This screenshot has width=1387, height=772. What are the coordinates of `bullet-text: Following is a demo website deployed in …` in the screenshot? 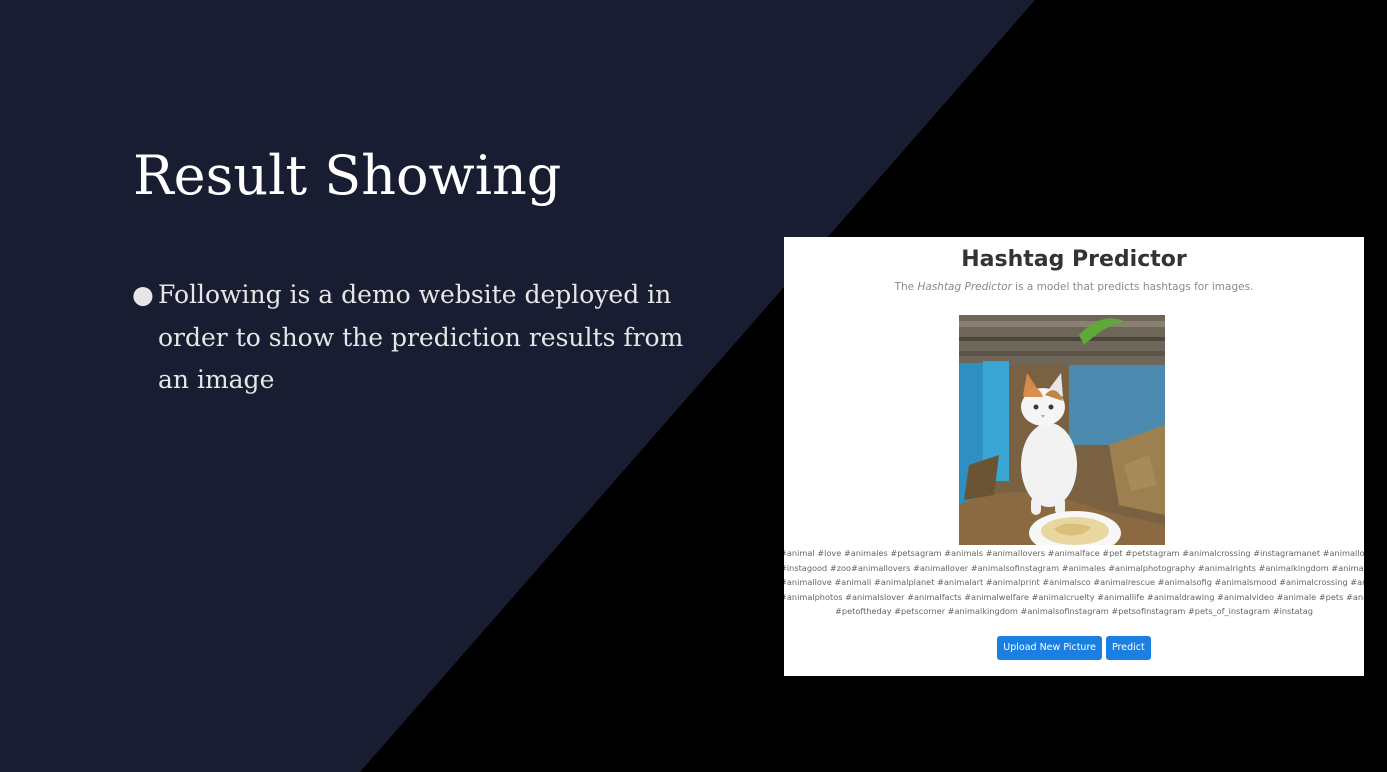 It's located at (421, 337).